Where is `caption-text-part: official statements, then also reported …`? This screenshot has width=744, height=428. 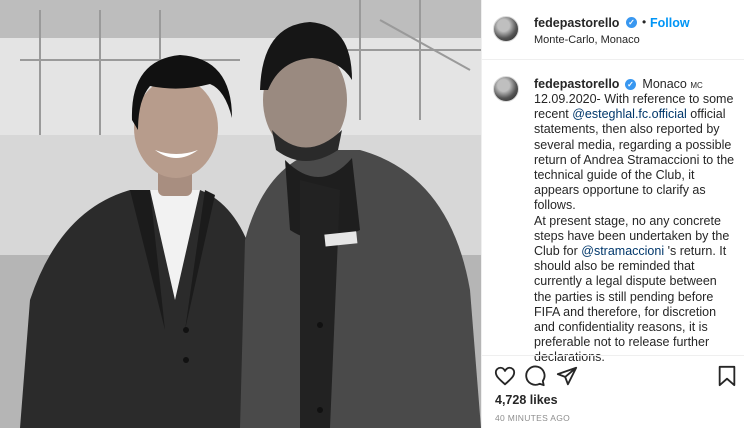 caption-text-part: official statements, then also reported … is located at coordinates (634, 160).